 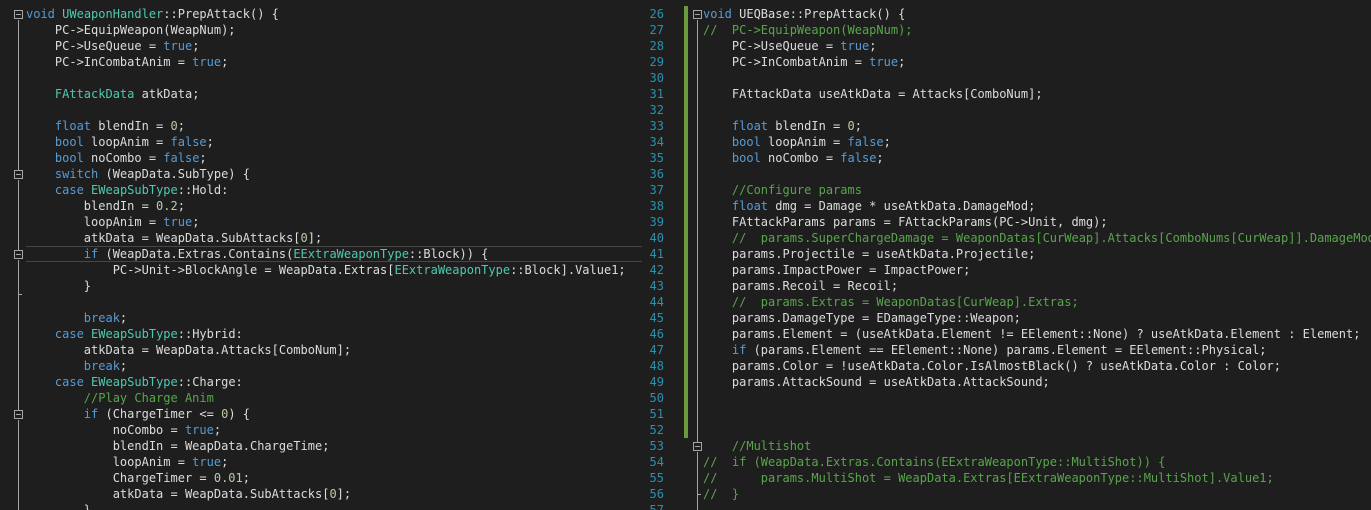 I want to click on code-line: case EWeapSubType::Charge:, so click(x=334, y=382).